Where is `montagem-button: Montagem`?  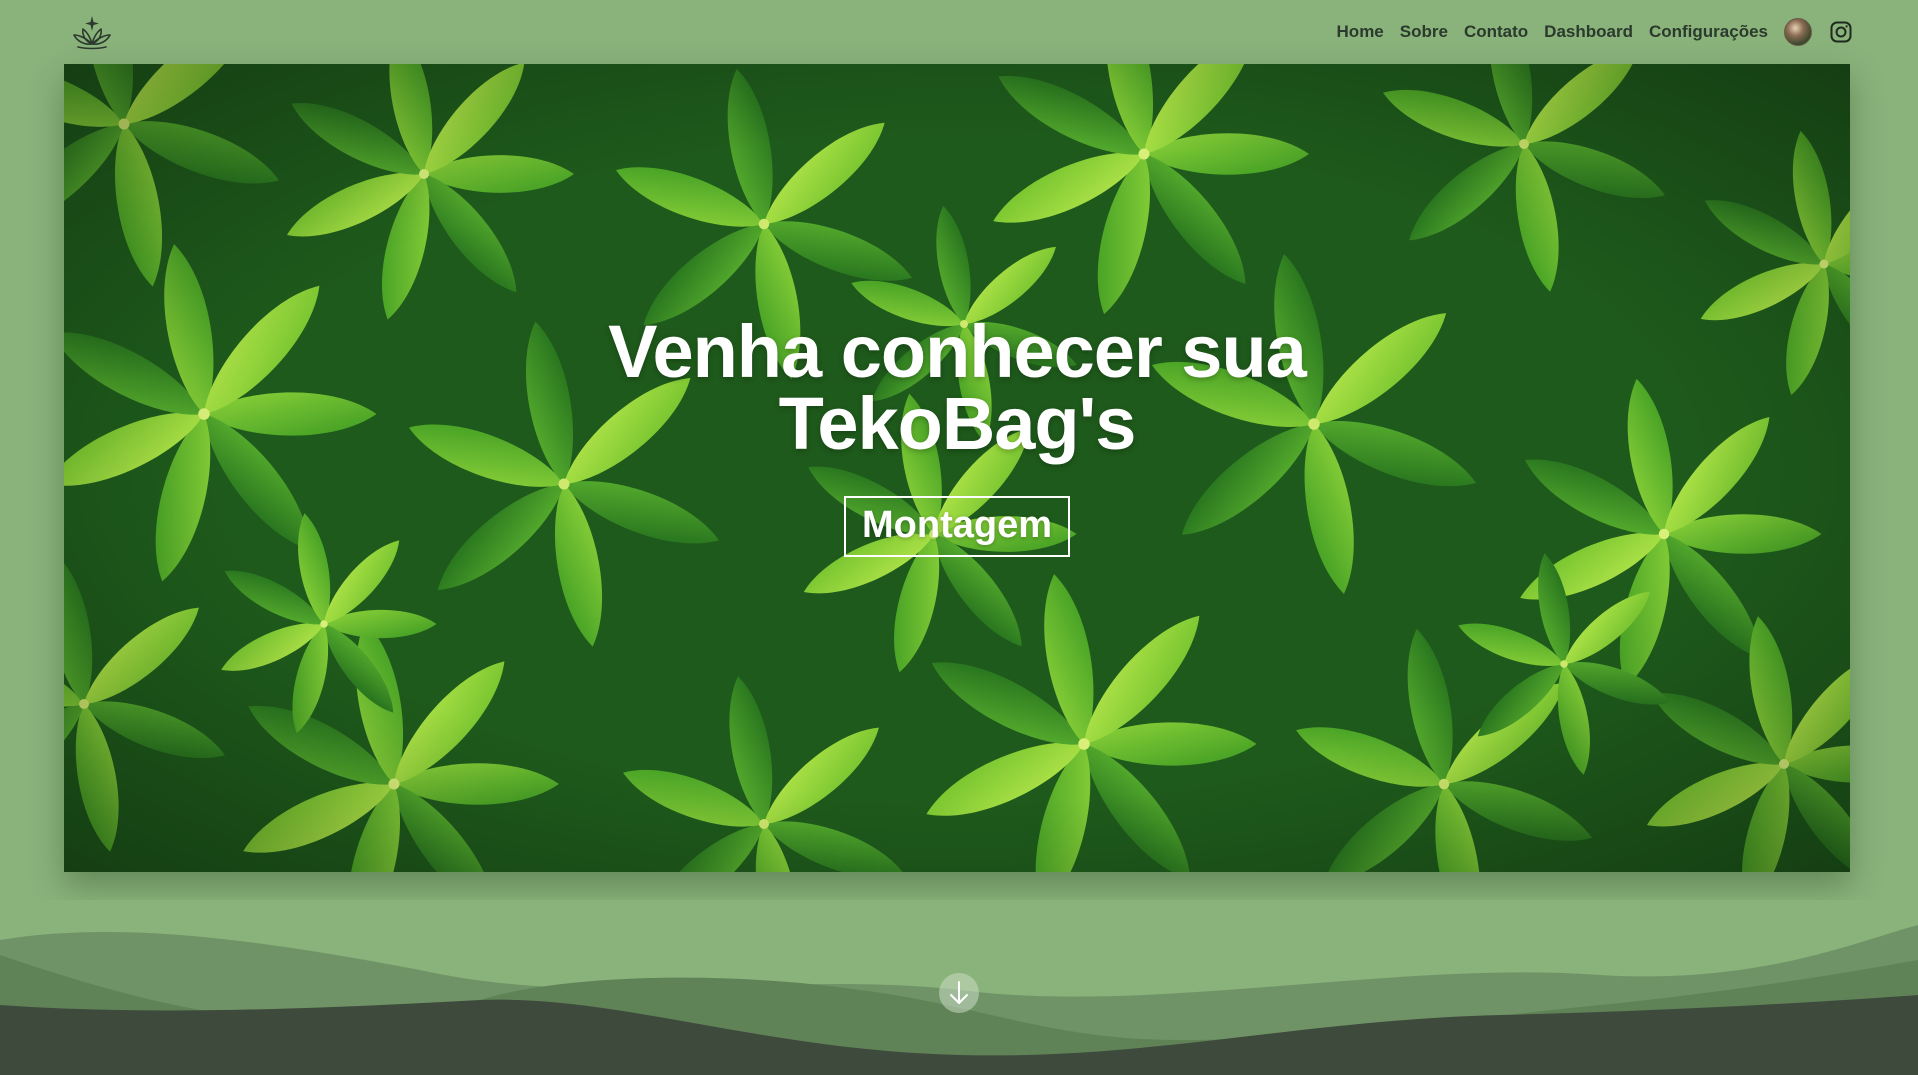
montagem-button: Montagem is located at coordinates (957, 526).